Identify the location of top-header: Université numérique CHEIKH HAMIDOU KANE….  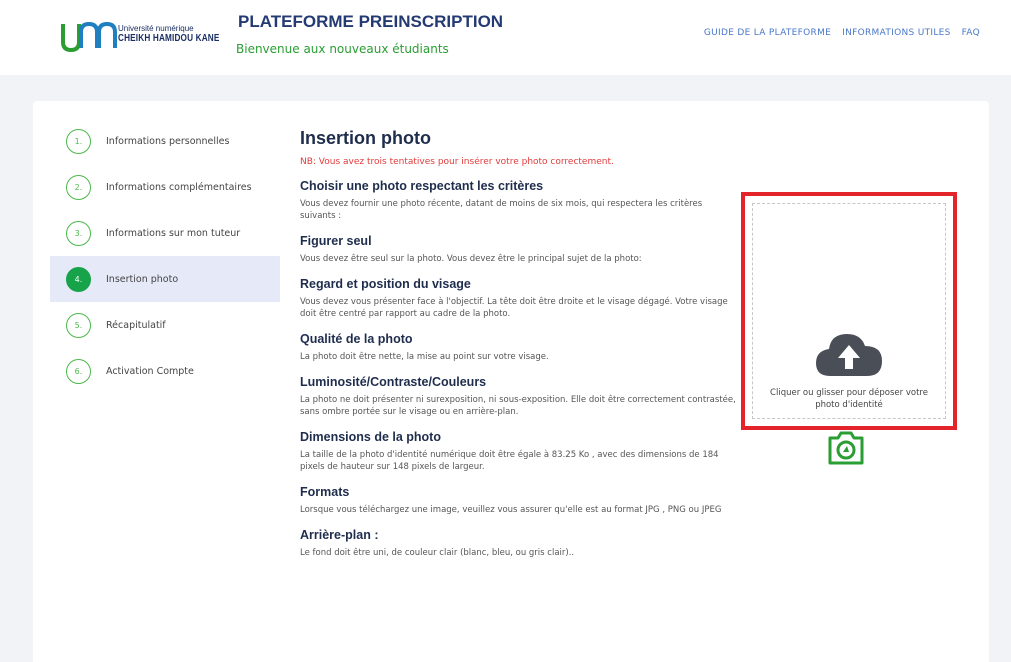
(505, 37).